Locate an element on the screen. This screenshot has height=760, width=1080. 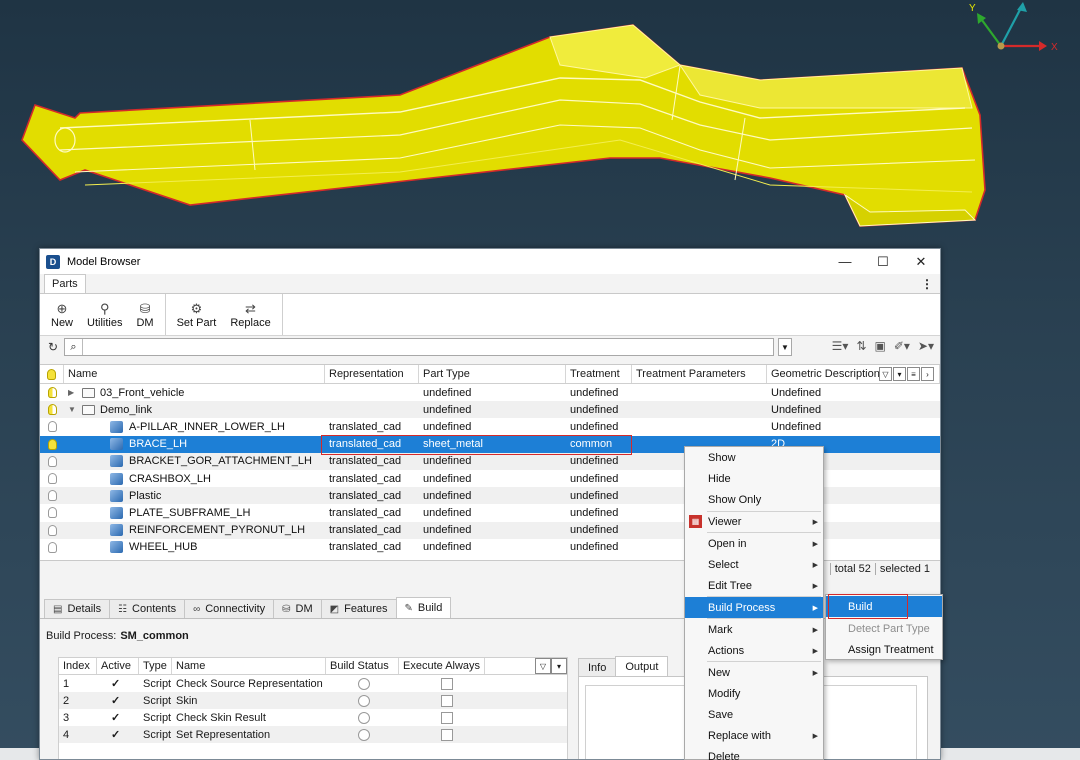
step-row: 1 ✓ Script Check Source Representation is located at coordinates (313, 683).